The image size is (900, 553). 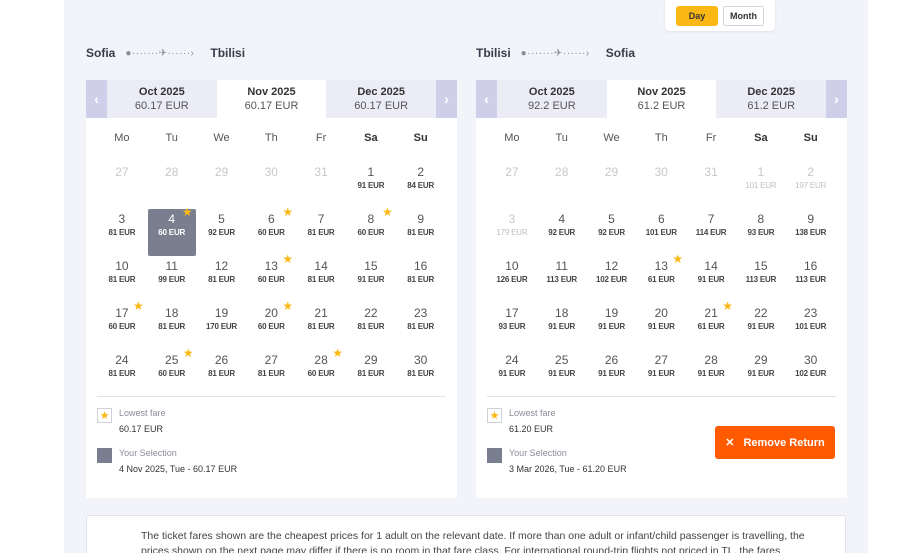 What do you see at coordinates (381, 99) in the screenshot?
I see `month-tab: Dec 2025 60.17 EUR` at bounding box center [381, 99].